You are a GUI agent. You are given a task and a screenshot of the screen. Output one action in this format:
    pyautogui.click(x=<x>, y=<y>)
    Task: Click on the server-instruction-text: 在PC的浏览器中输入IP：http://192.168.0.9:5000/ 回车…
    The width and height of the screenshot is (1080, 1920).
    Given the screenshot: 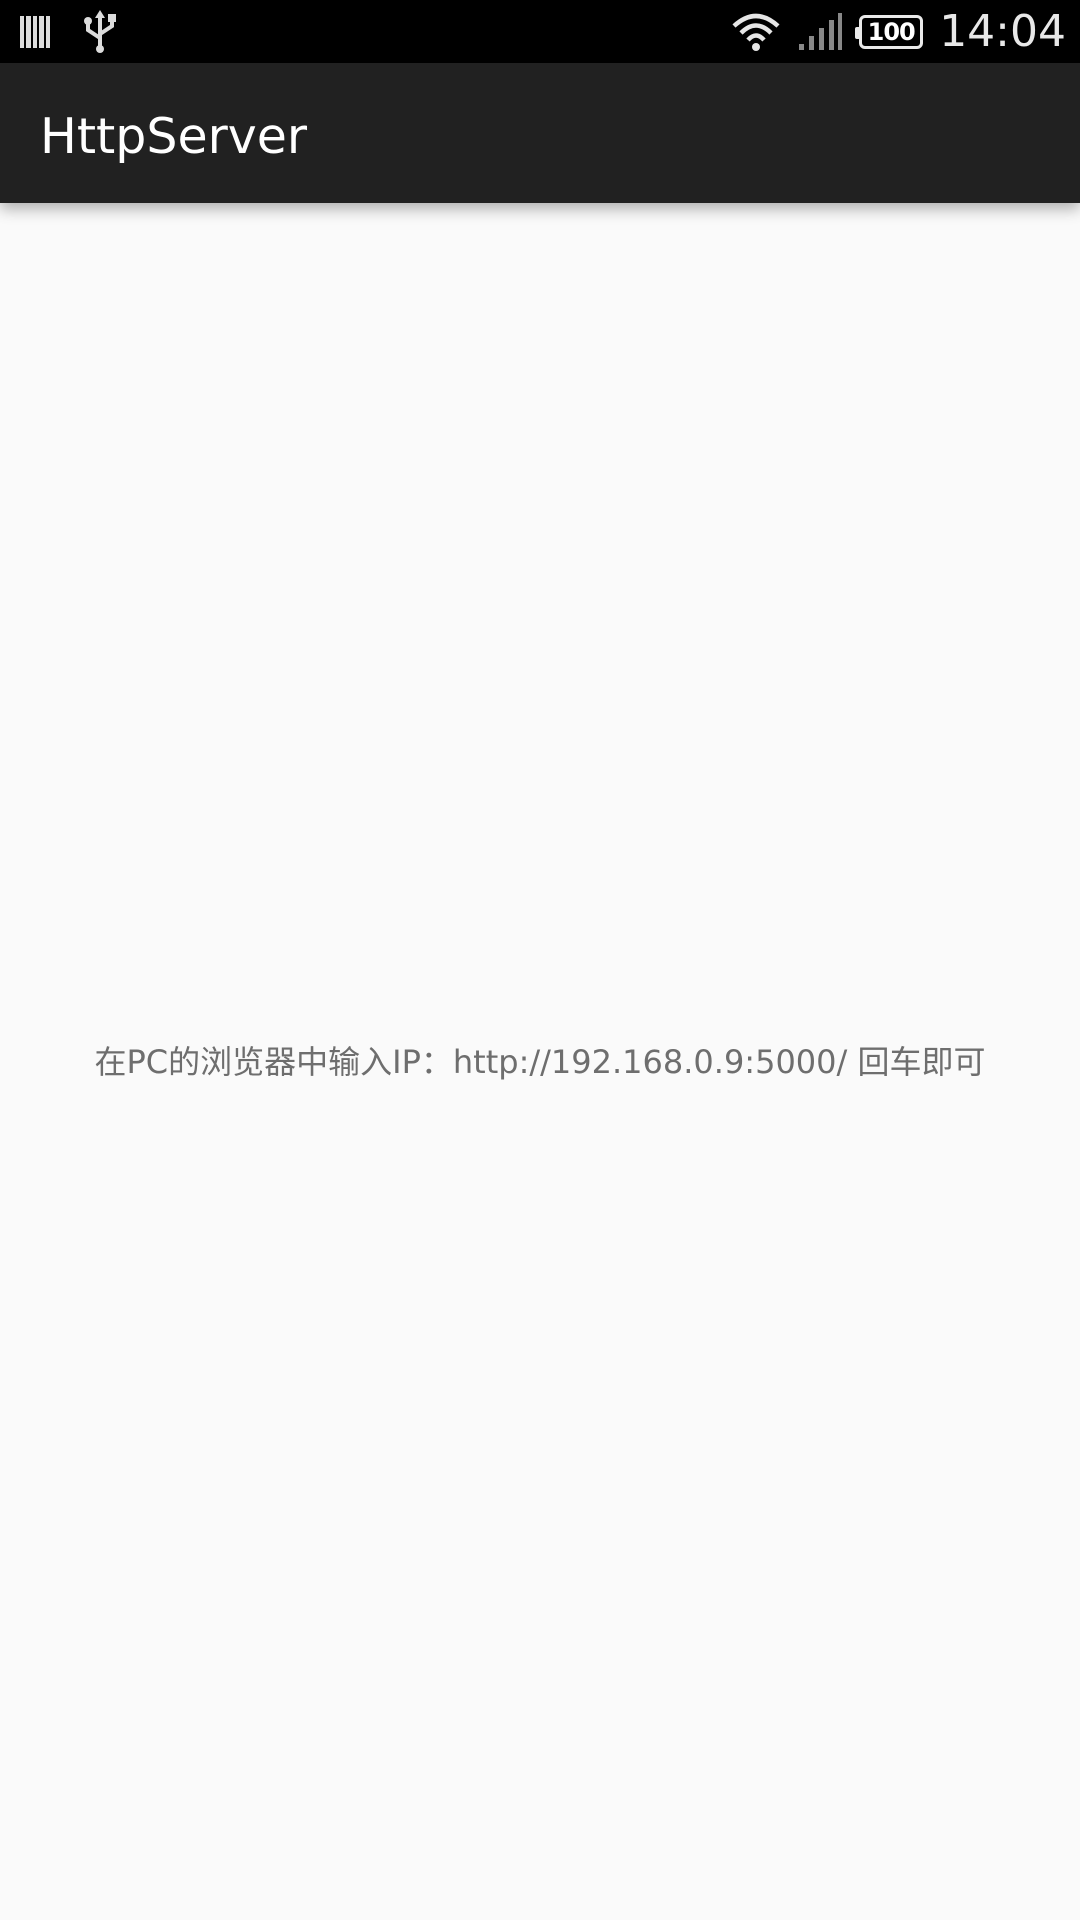 What is the action you would take?
    pyautogui.click(x=540, y=1062)
    